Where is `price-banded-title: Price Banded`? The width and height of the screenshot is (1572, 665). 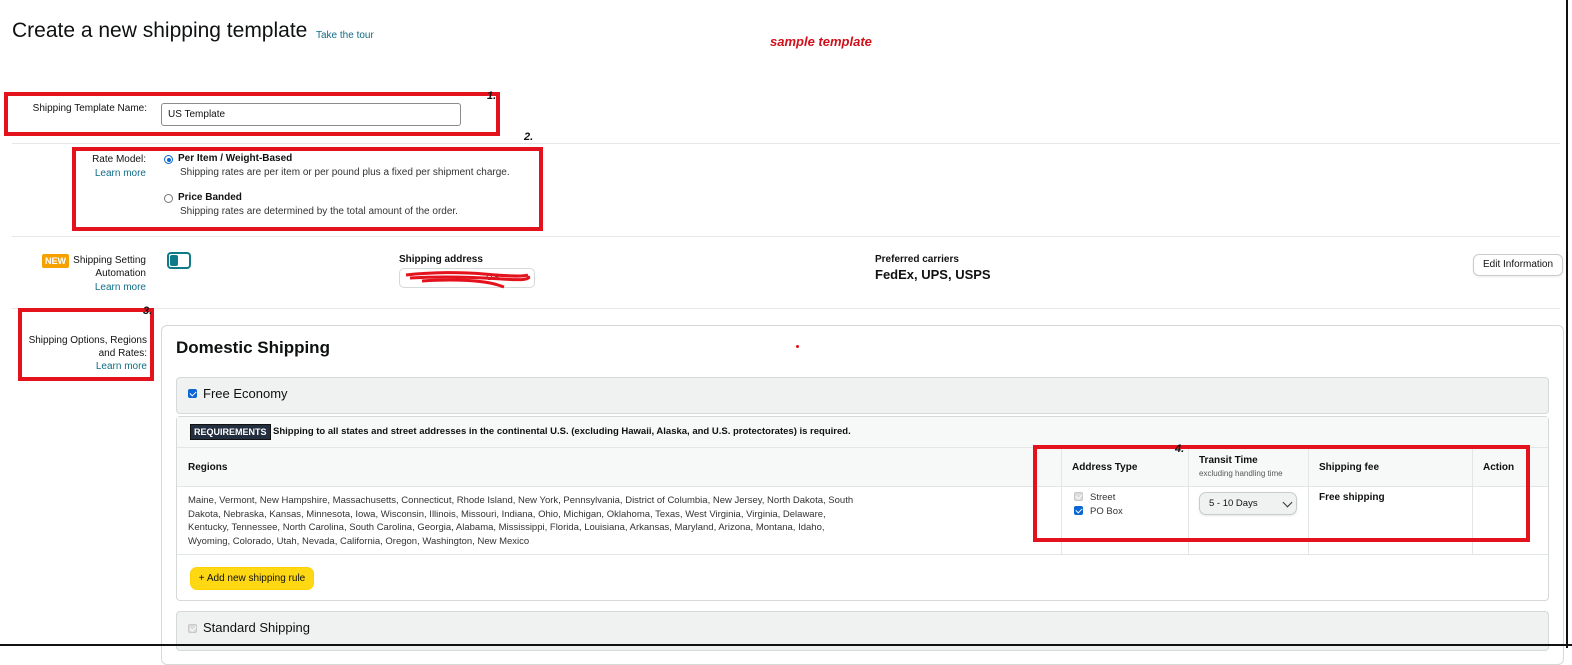
price-banded-title: Price Banded is located at coordinates (210, 197).